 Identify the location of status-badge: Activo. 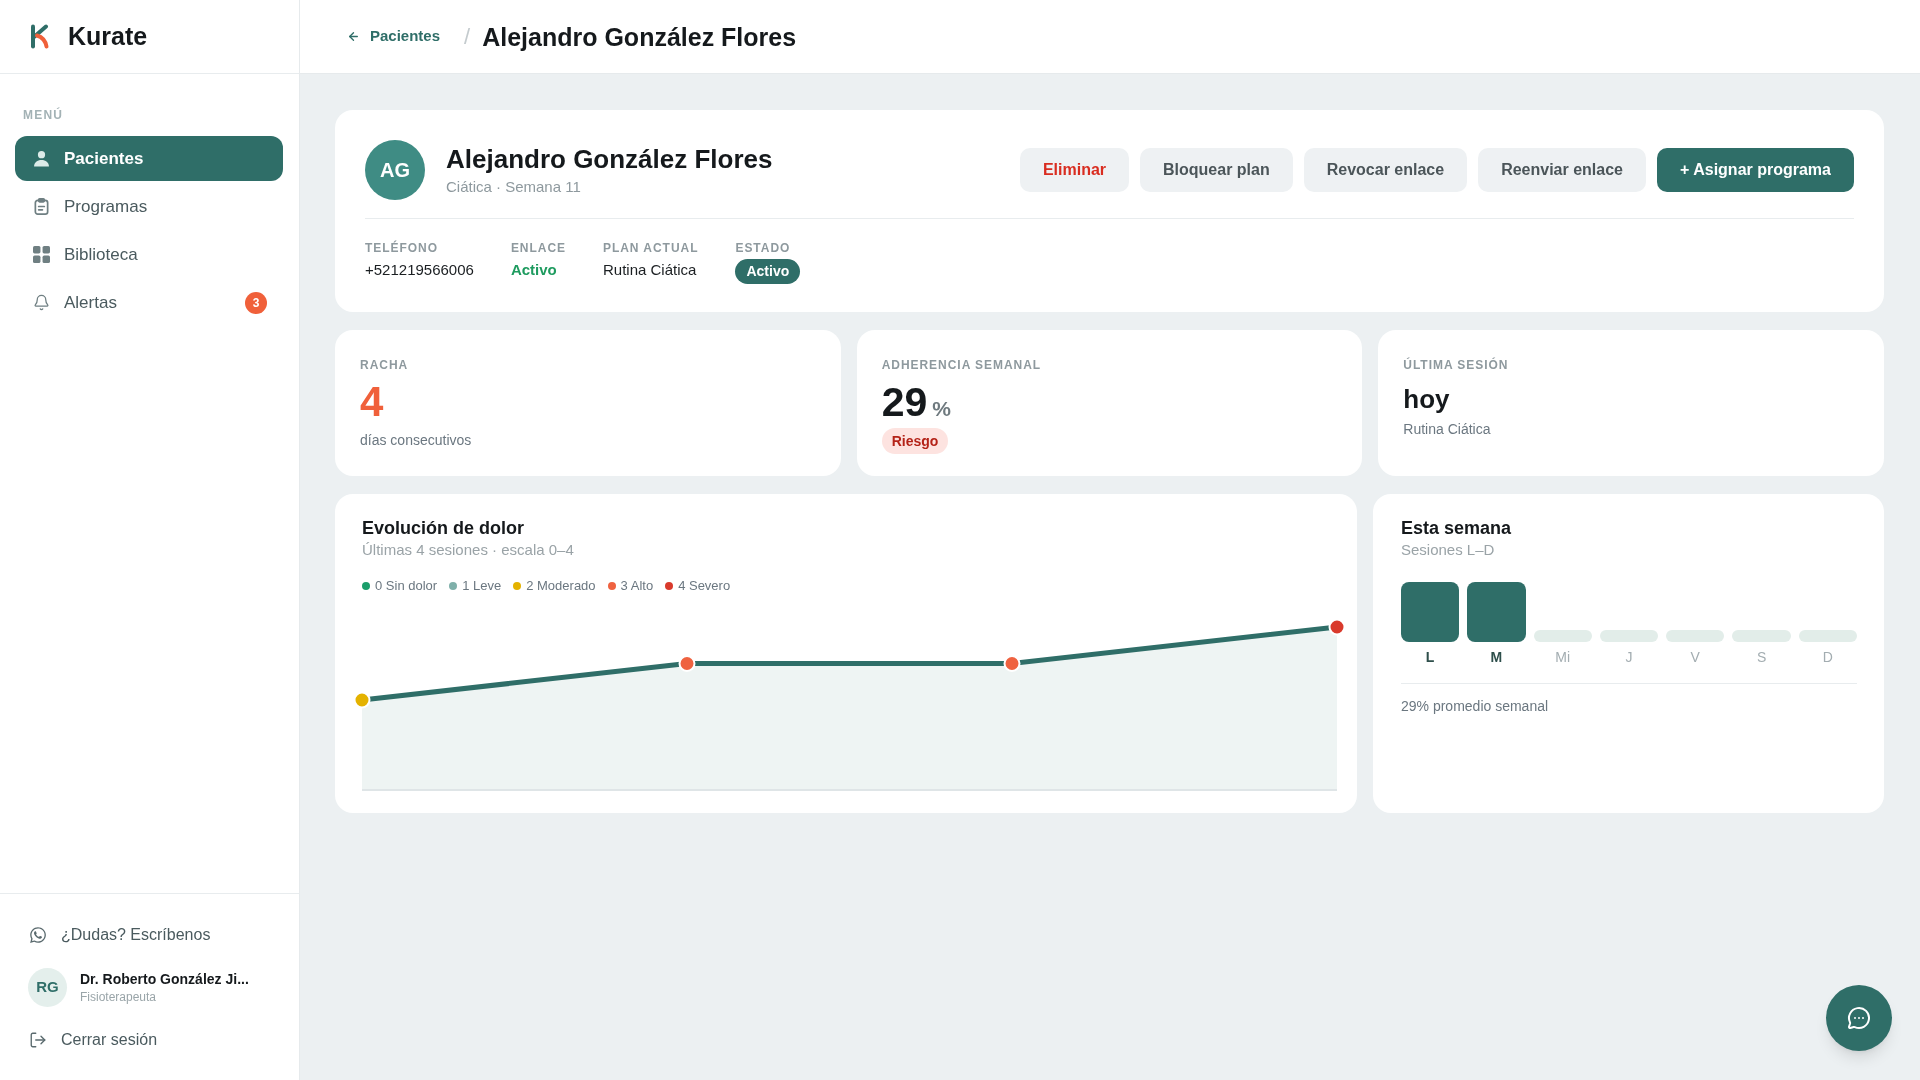
(768, 271).